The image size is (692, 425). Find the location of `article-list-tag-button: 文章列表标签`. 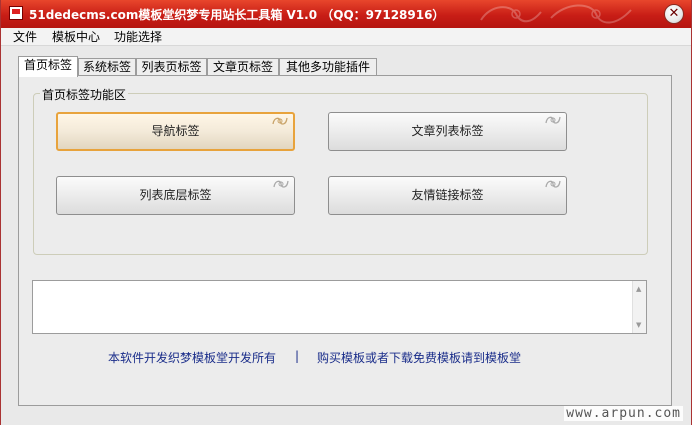

article-list-tag-button: 文章列表标签 is located at coordinates (447, 131).